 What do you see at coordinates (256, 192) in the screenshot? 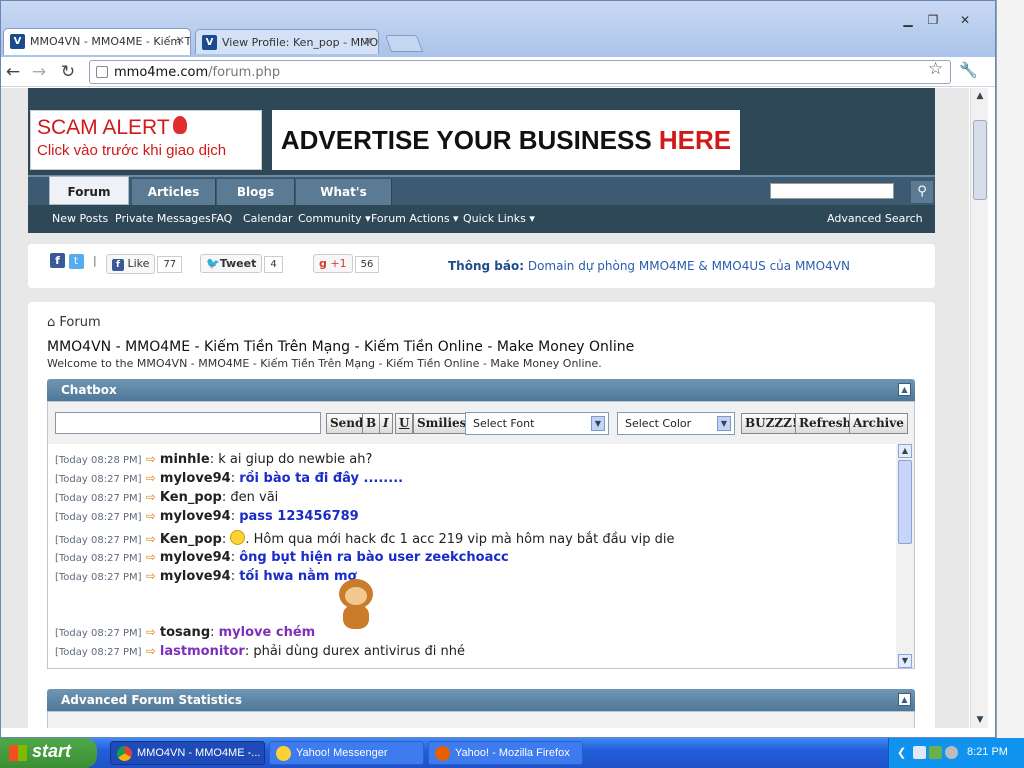
I see `tab-blogs: Blogs` at bounding box center [256, 192].